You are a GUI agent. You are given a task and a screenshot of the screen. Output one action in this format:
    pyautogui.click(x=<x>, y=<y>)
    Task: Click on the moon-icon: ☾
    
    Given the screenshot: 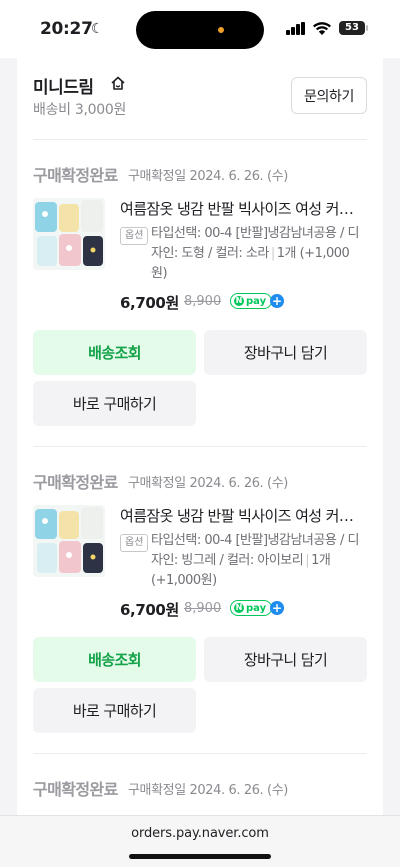 What is the action you would take?
    pyautogui.click(x=97, y=29)
    